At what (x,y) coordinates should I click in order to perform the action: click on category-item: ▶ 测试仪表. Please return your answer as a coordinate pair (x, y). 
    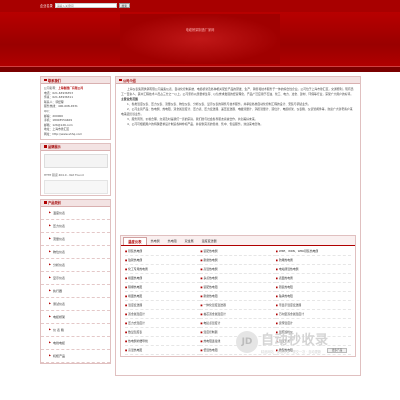
    Looking at the image, I should click on (75, 304).